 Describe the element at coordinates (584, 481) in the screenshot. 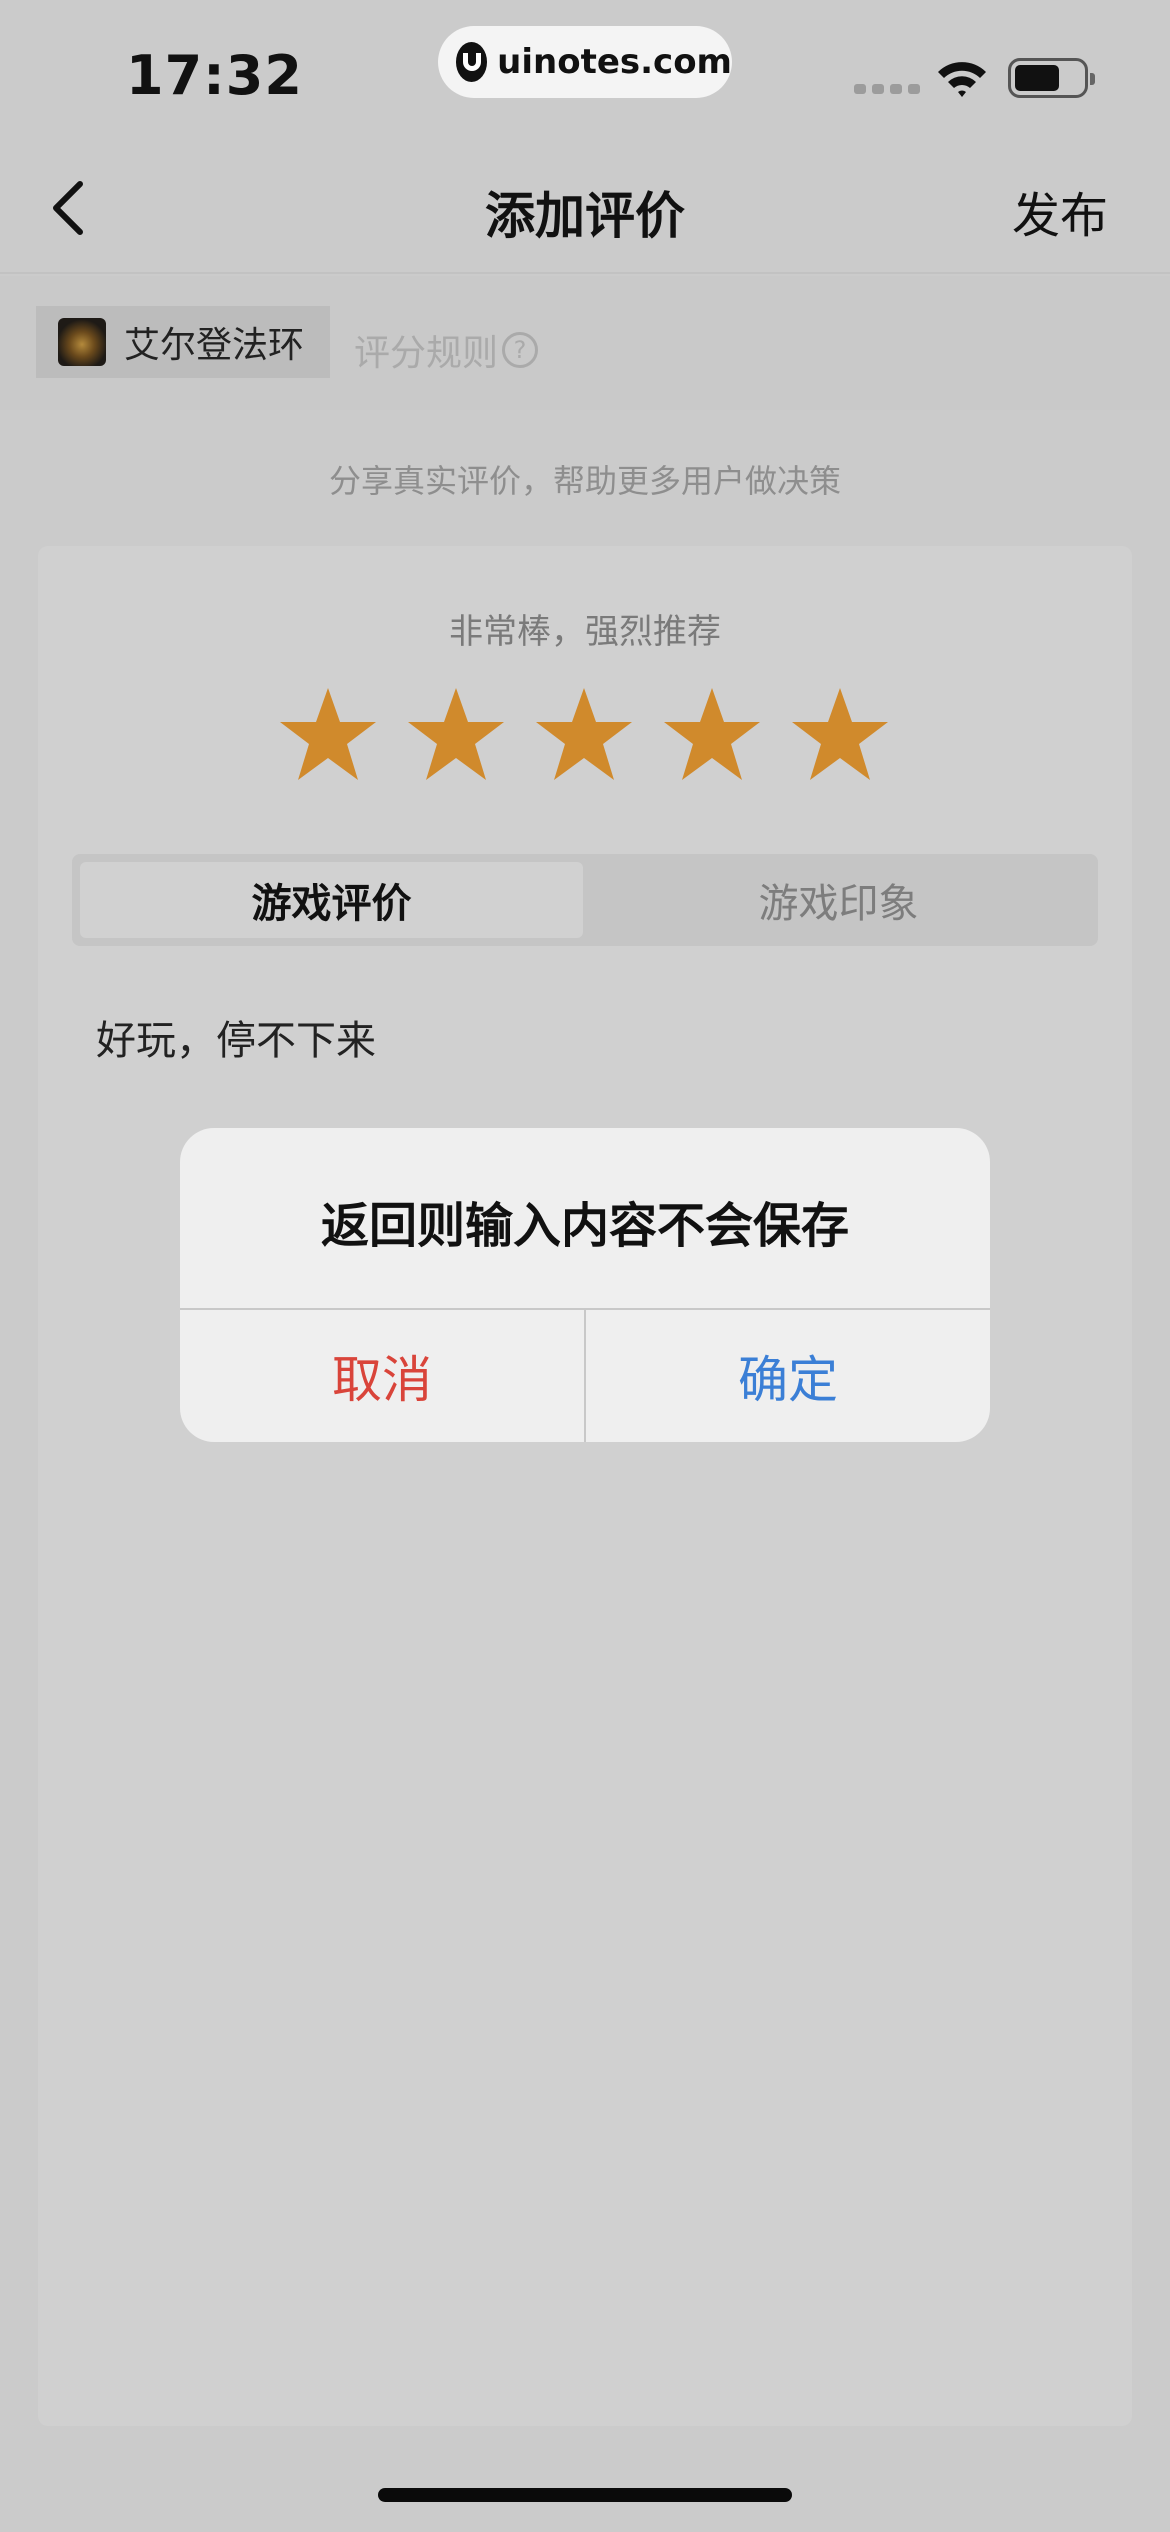

I see `review-prompt: 分享真实评价，帮助更多用户做决策` at that location.